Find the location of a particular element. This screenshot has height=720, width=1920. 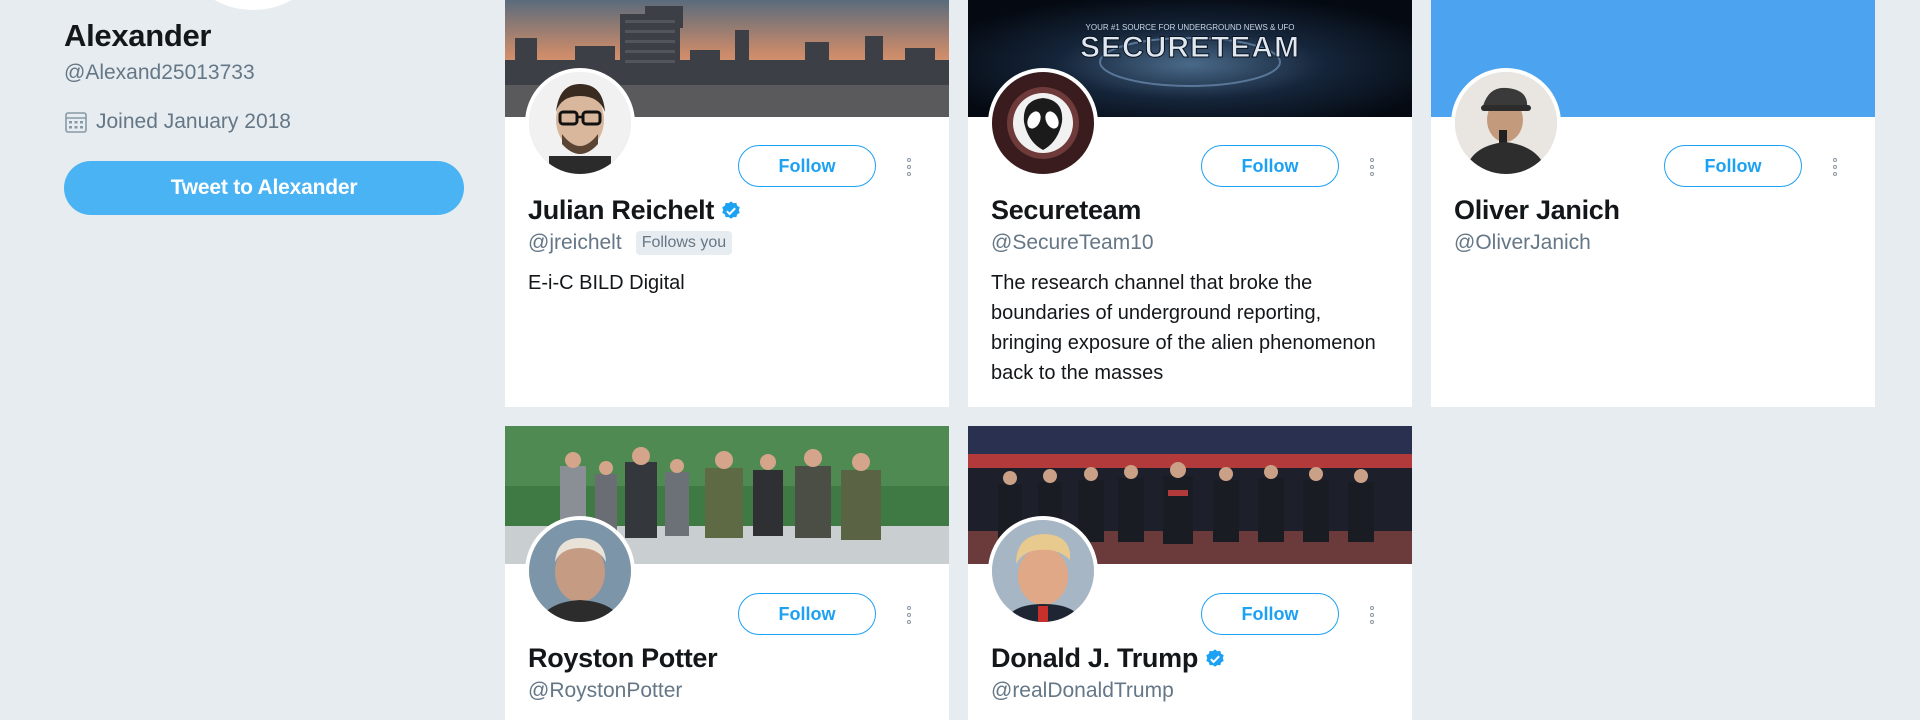

handle-row: @OliverJanich is located at coordinates (1522, 243).